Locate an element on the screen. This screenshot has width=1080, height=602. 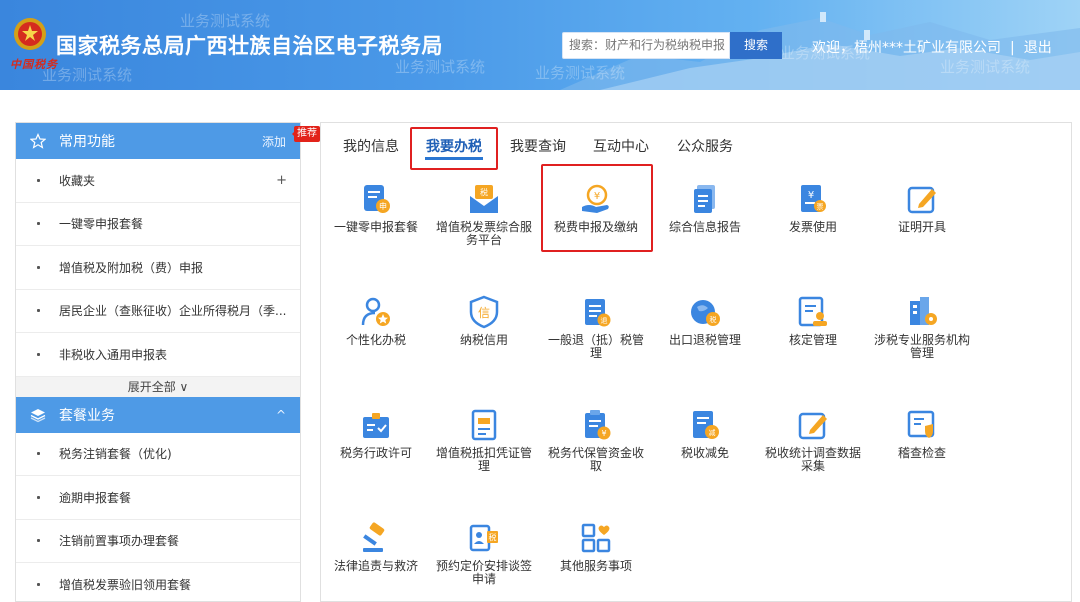
tile-info-report: 综合信息报告 is located at coordinates (705, 208).